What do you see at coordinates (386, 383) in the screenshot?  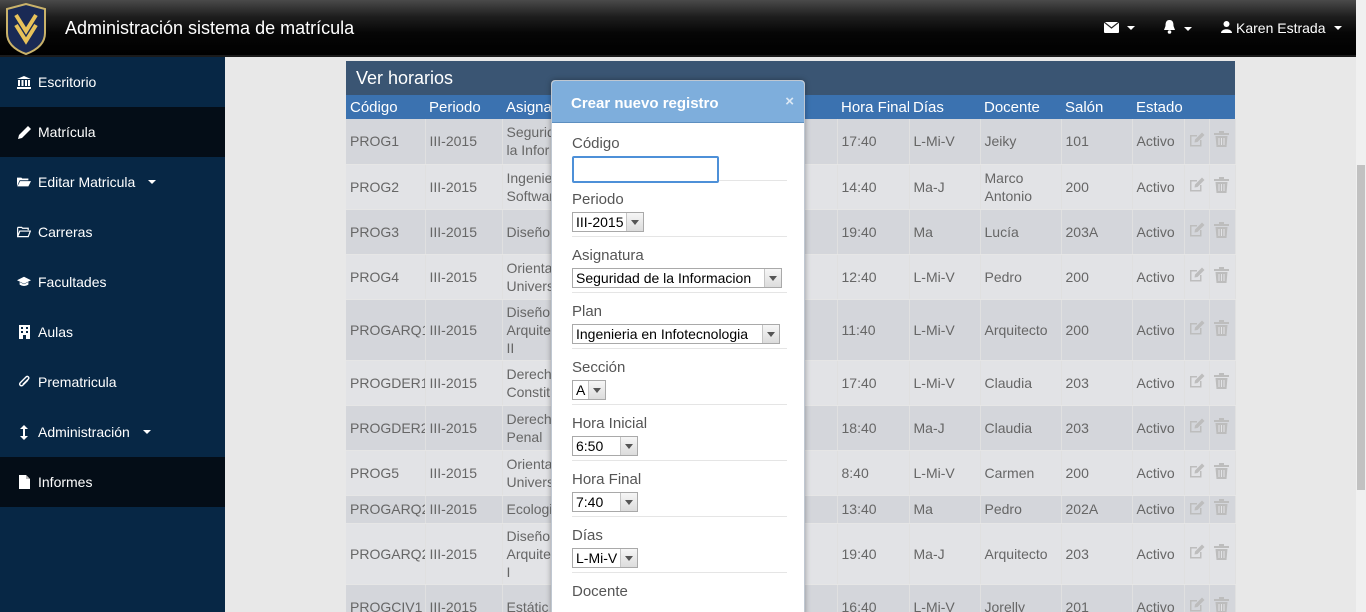 I see `cell-codigo: PROGDER1` at bounding box center [386, 383].